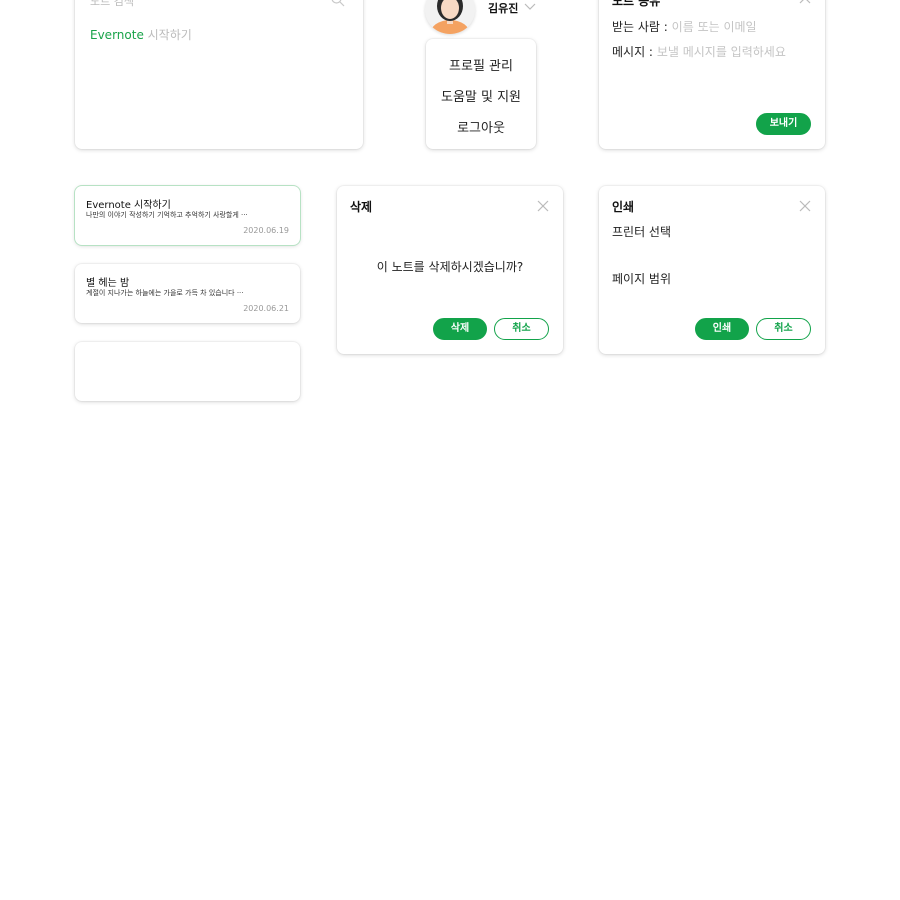 This screenshot has height=900, width=900. I want to click on printer-select: 프린터 선택, so click(641, 231).